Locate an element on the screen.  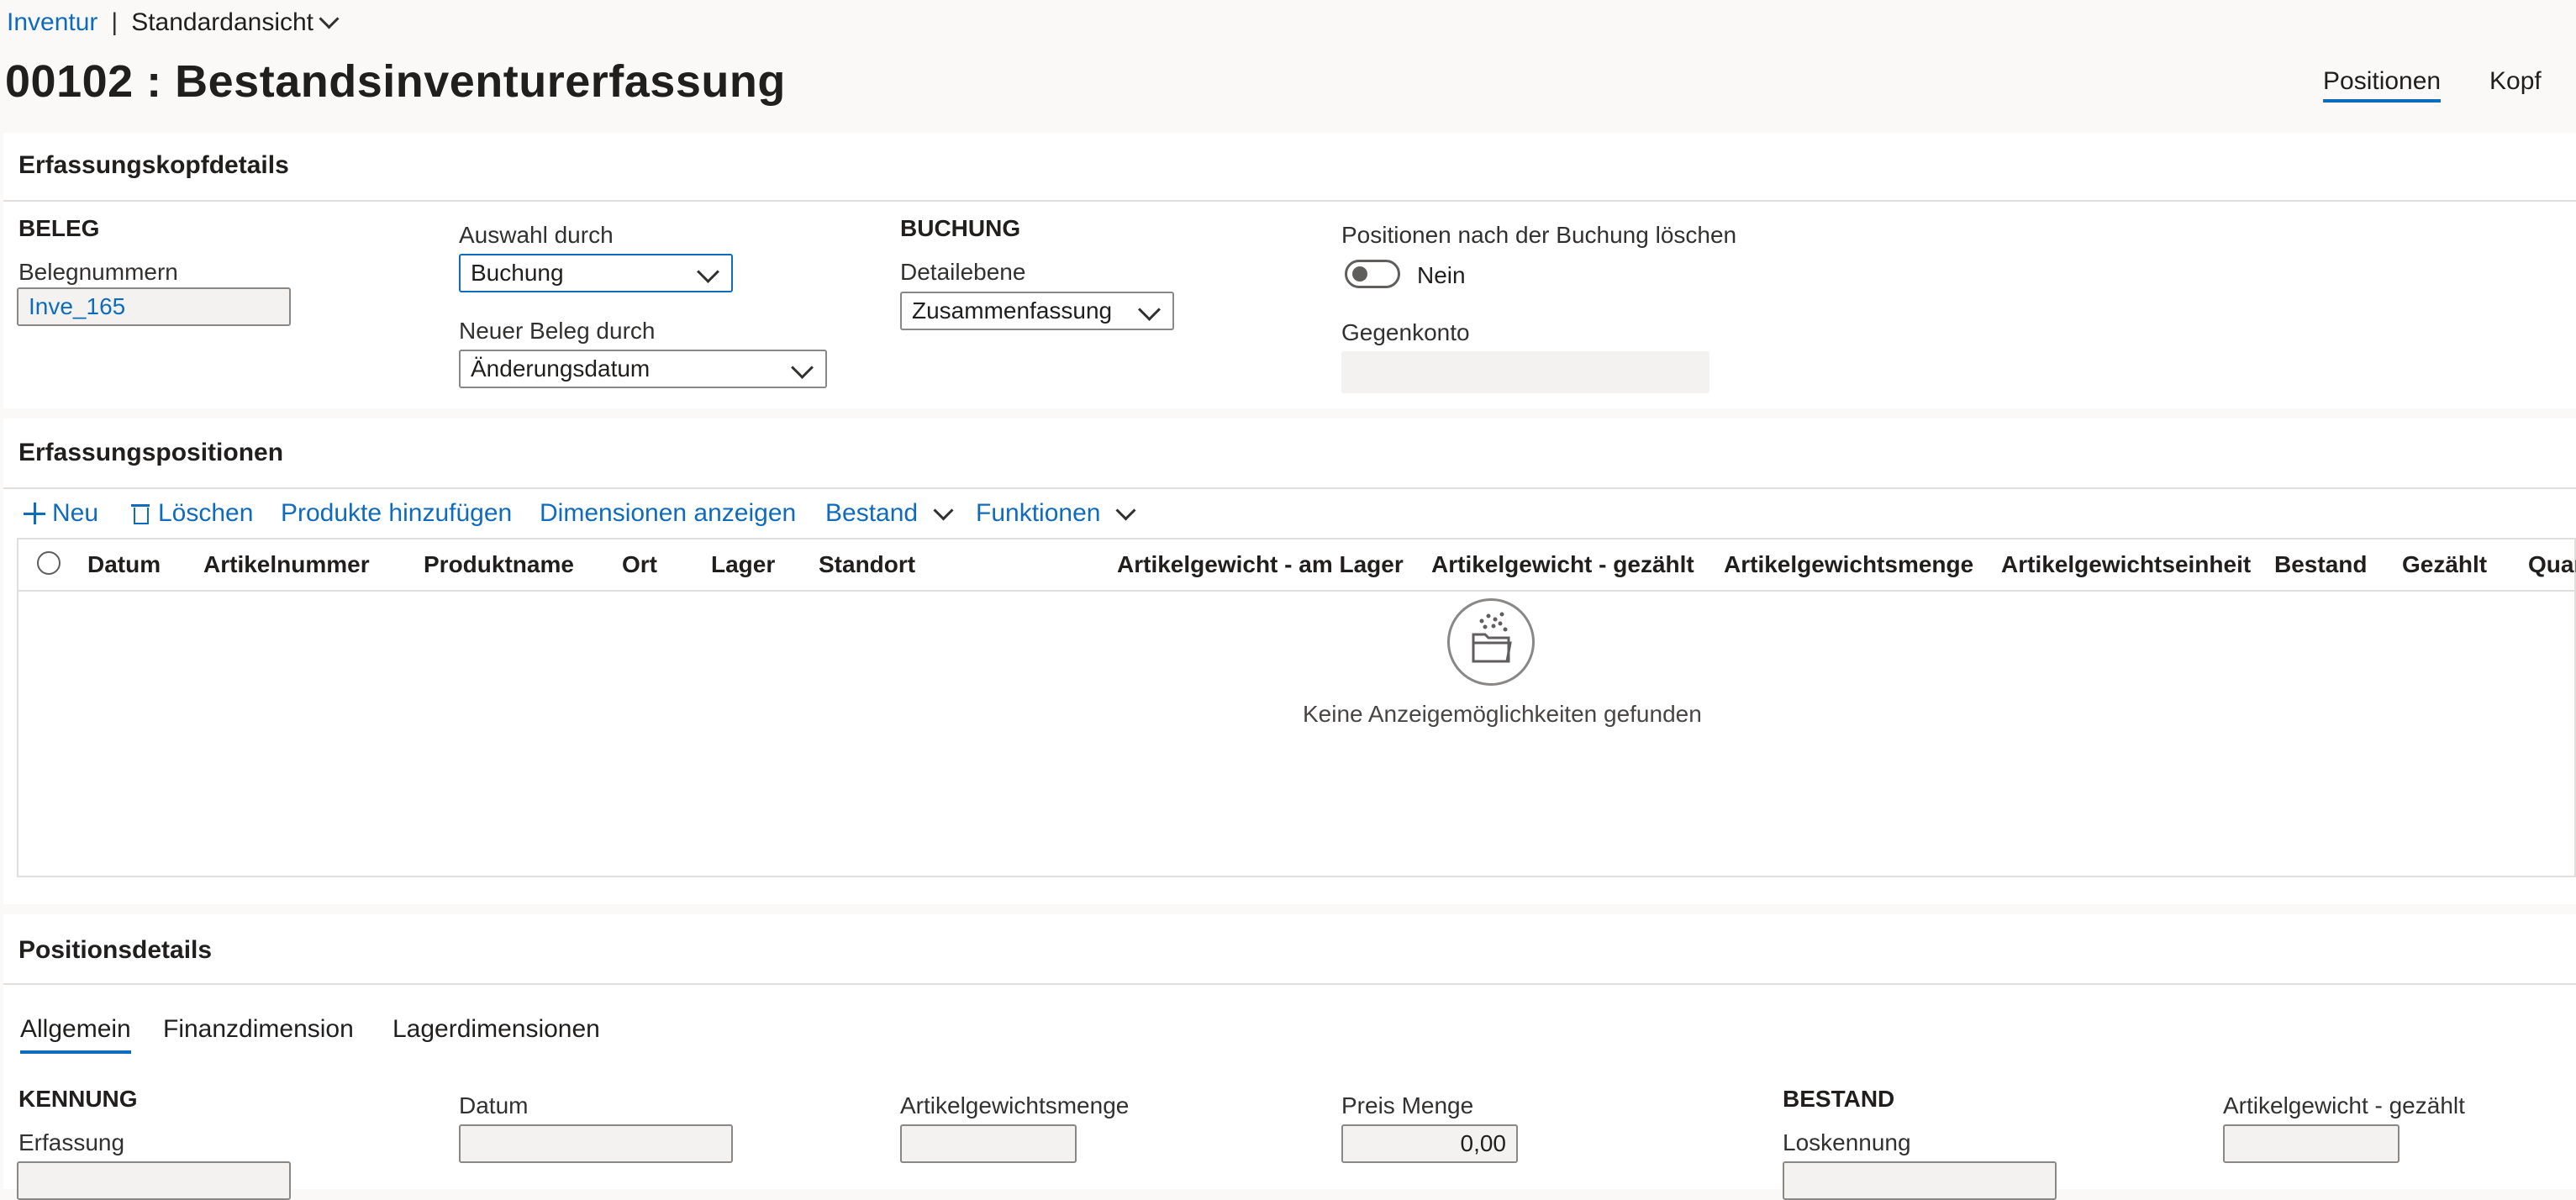
price-qty-field: 0,00 is located at coordinates (1429, 1143).